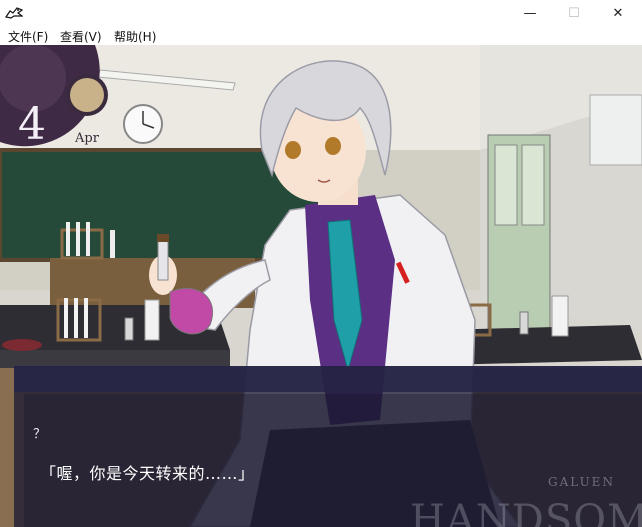 The image size is (642, 527). What do you see at coordinates (32, 124) in the screenshot?
I see `calendar-day: 4` at bounding box center [32, 124].